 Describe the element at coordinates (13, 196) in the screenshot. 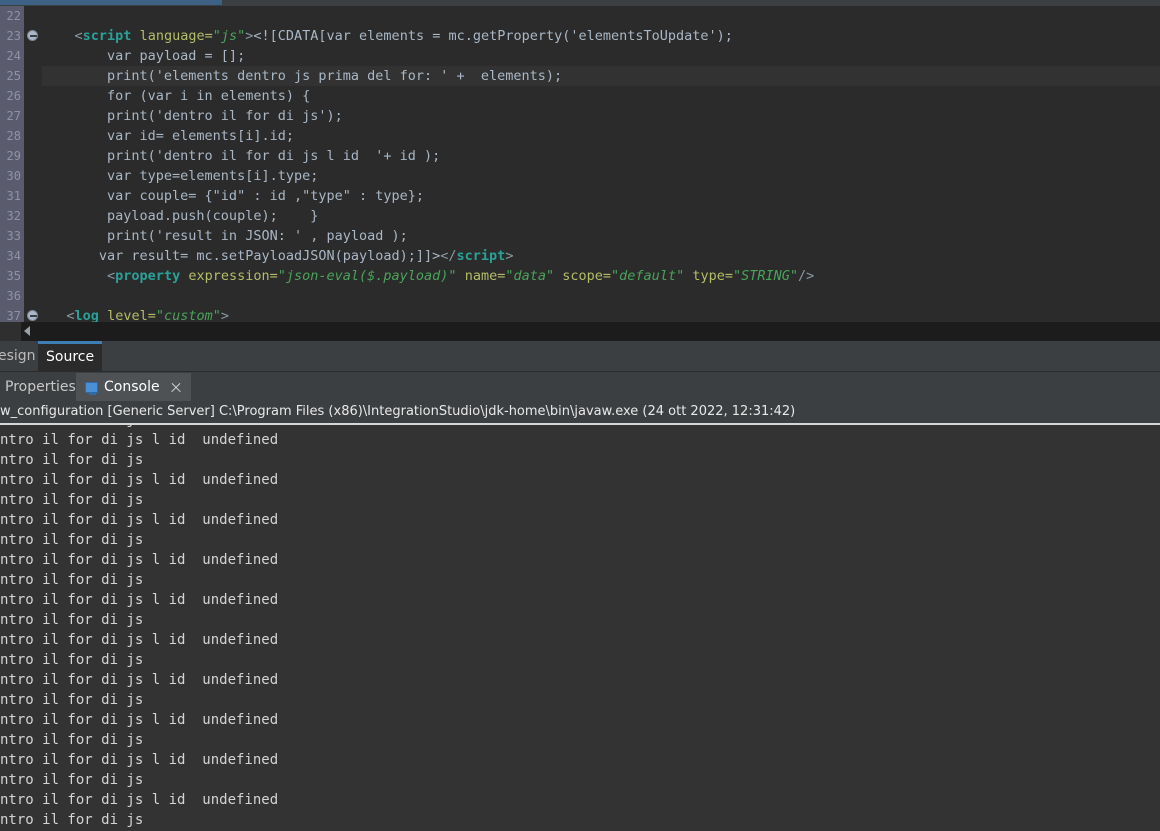

I see `line-number: 31` at that location.